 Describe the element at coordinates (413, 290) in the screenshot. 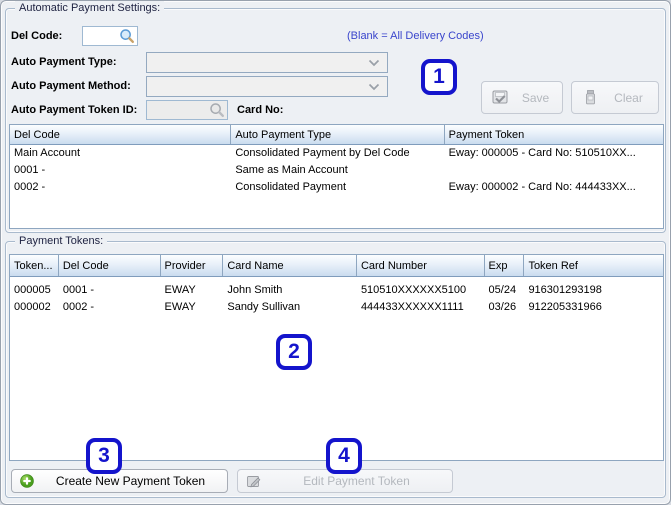

I see `cell-card-number: 510510XXXXXX5100` at that location.